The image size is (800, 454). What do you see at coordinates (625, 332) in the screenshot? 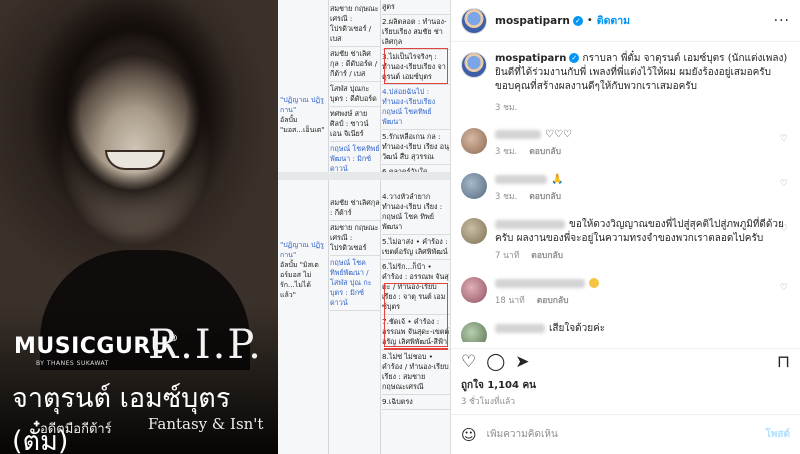
I see `comment-item: เสียใจด้วยค่ะ` at bounding box center [625, 332].